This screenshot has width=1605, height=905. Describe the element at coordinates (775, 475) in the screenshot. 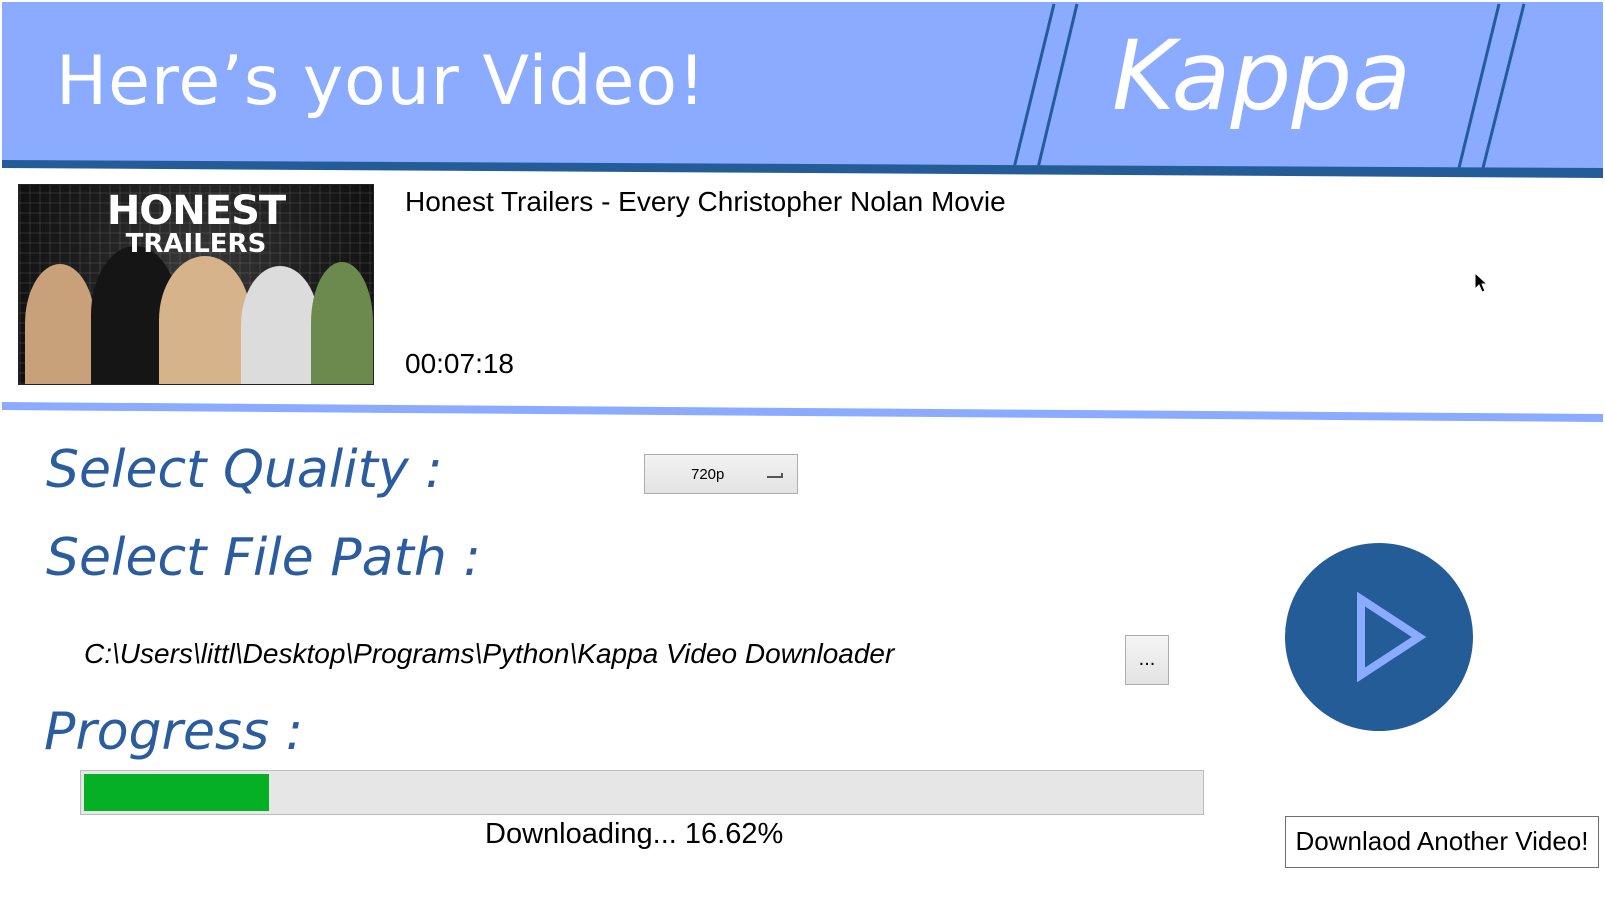

I see `chevron-down-icon` at that location.